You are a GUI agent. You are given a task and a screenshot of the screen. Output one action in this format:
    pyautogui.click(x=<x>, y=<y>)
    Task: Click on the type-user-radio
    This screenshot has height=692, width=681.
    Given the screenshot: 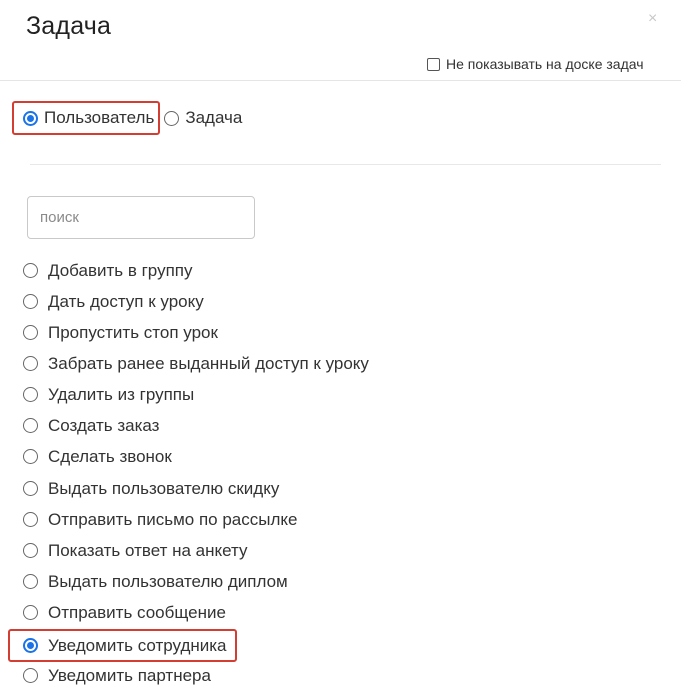 What is the action you would take?
    pyautogui.click(x=30, y=118)
    